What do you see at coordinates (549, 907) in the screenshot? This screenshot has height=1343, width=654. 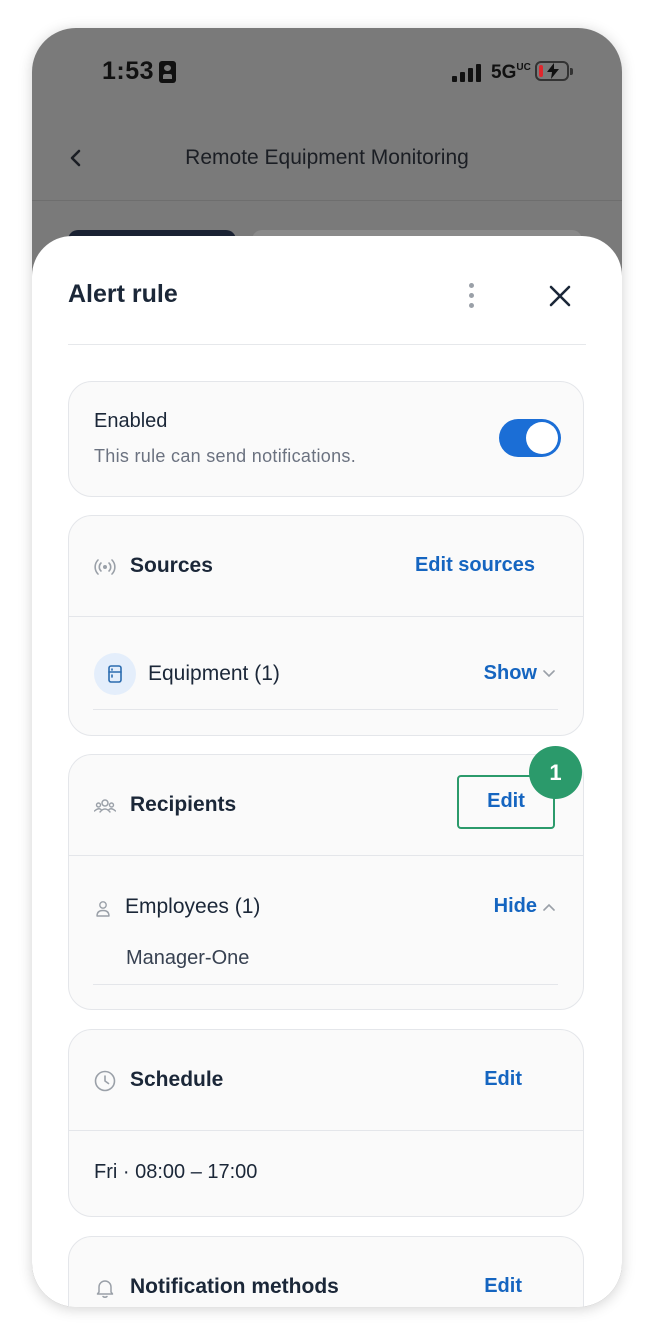 I see `chevron-up-icon` at bounding box center [549, 907].